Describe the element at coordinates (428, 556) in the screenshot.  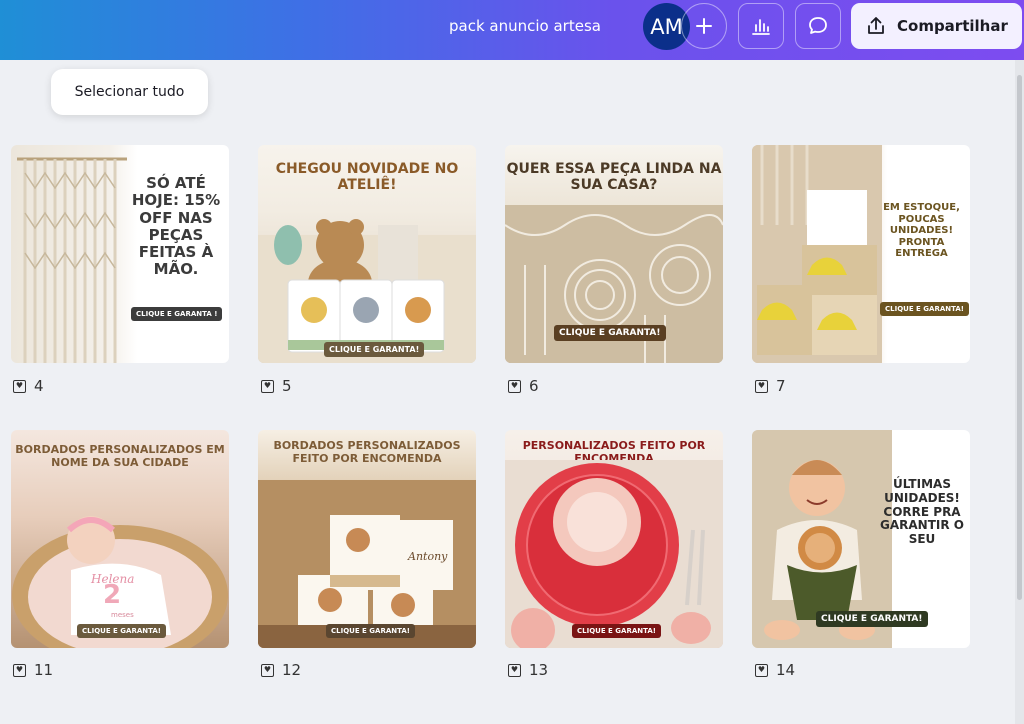
I see `towel-name: Antony` at that location.